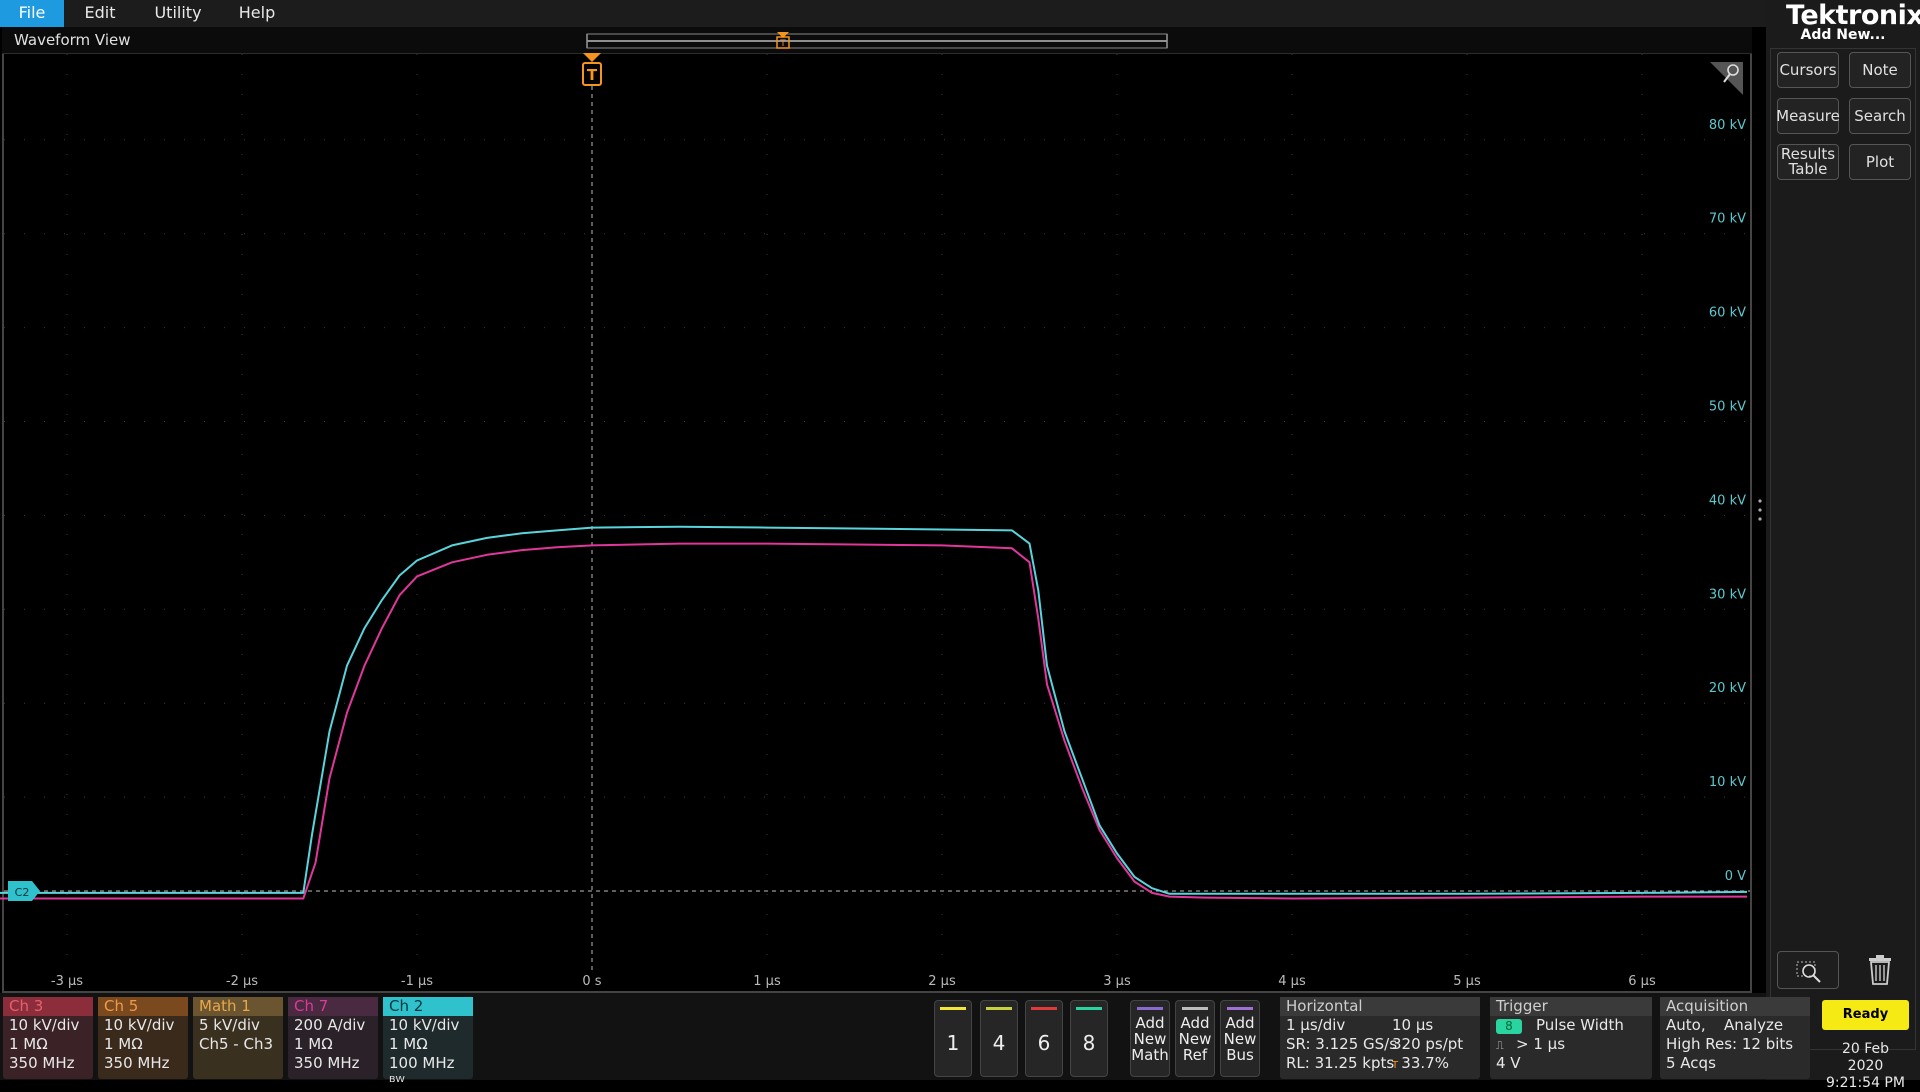 This screenshot has height=1092, width=1920. Describe the element at coordinates (48, 1006) in the screenshot. I see `channel-badge-title: Ch 3` at that location.